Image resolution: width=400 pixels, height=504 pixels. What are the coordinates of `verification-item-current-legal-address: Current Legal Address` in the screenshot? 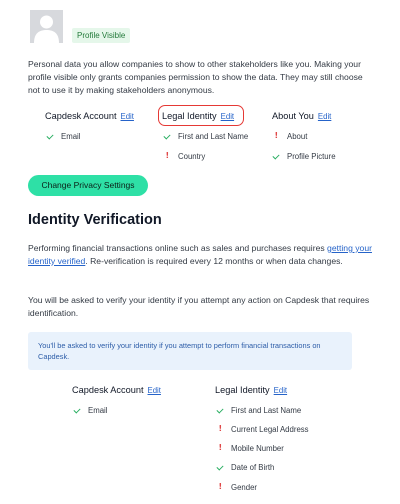 It's located at (263, 429).